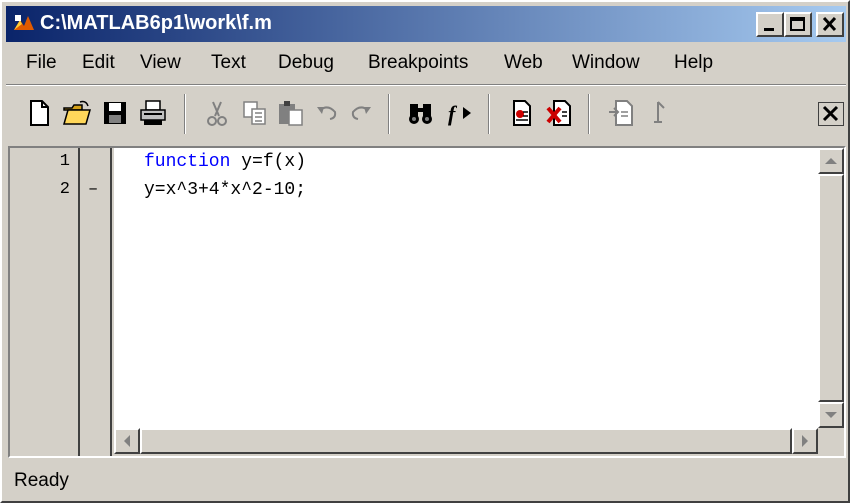 The image size is (850, 503). What do you see at coordinates (521, 113) in the screenshot?
I see `set-breakpoint-icon` at bounding box center [521, 113].